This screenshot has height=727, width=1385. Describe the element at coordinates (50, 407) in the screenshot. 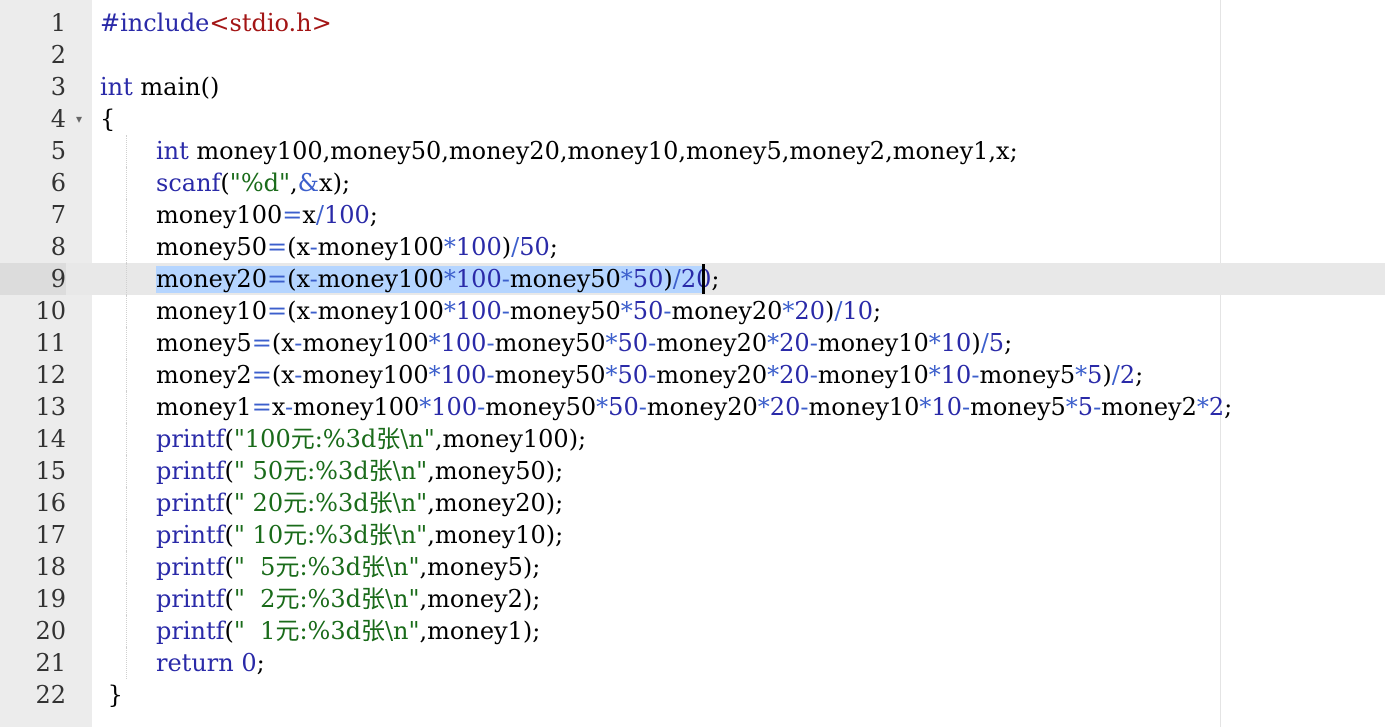

I see `line-number: 13` at that location.